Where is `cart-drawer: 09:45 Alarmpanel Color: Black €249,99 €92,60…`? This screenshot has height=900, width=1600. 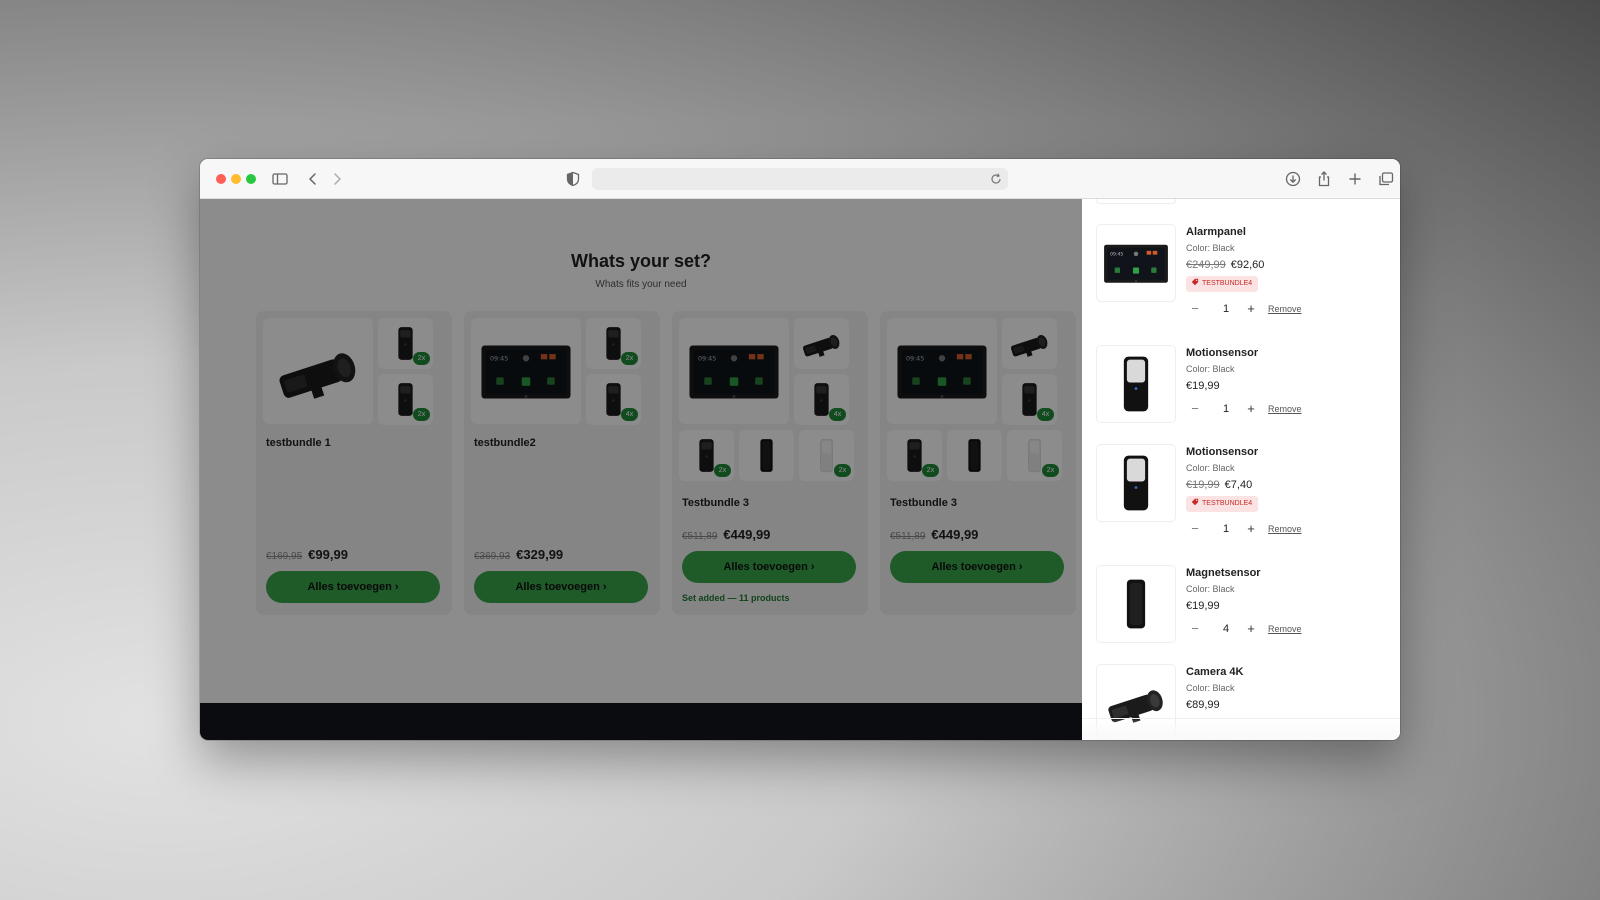
cart-drawer: 09:45 Alarmpanel Color: Black €249,99 €92,60… is located at coordinates (1241, 469).